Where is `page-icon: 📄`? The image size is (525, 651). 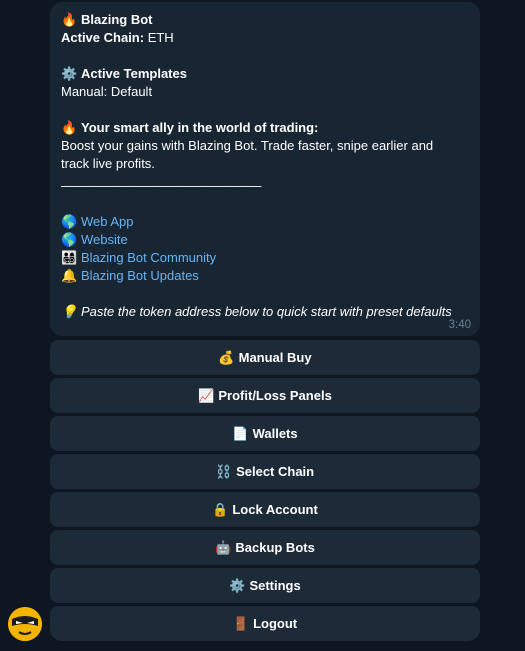 page-icon: 📄 is located at coordinates (240, 433).